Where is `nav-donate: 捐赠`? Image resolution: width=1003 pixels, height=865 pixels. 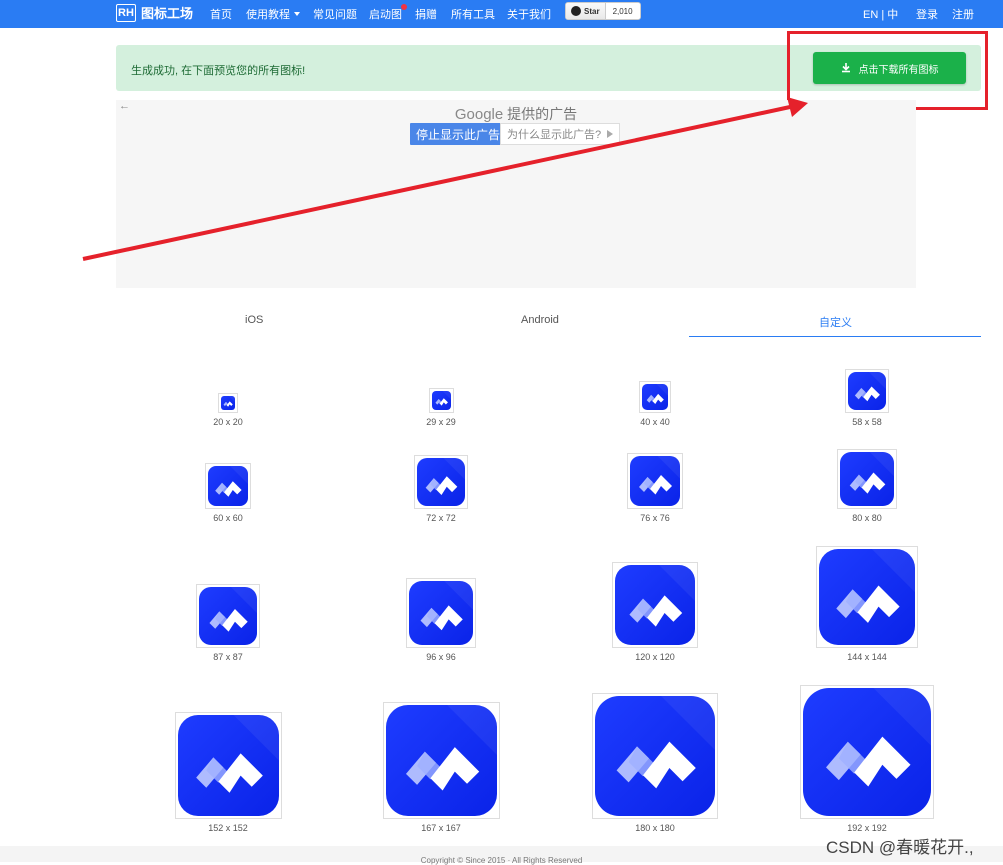 nav-donate: 捐赠 is located at coordinates (426, 14).